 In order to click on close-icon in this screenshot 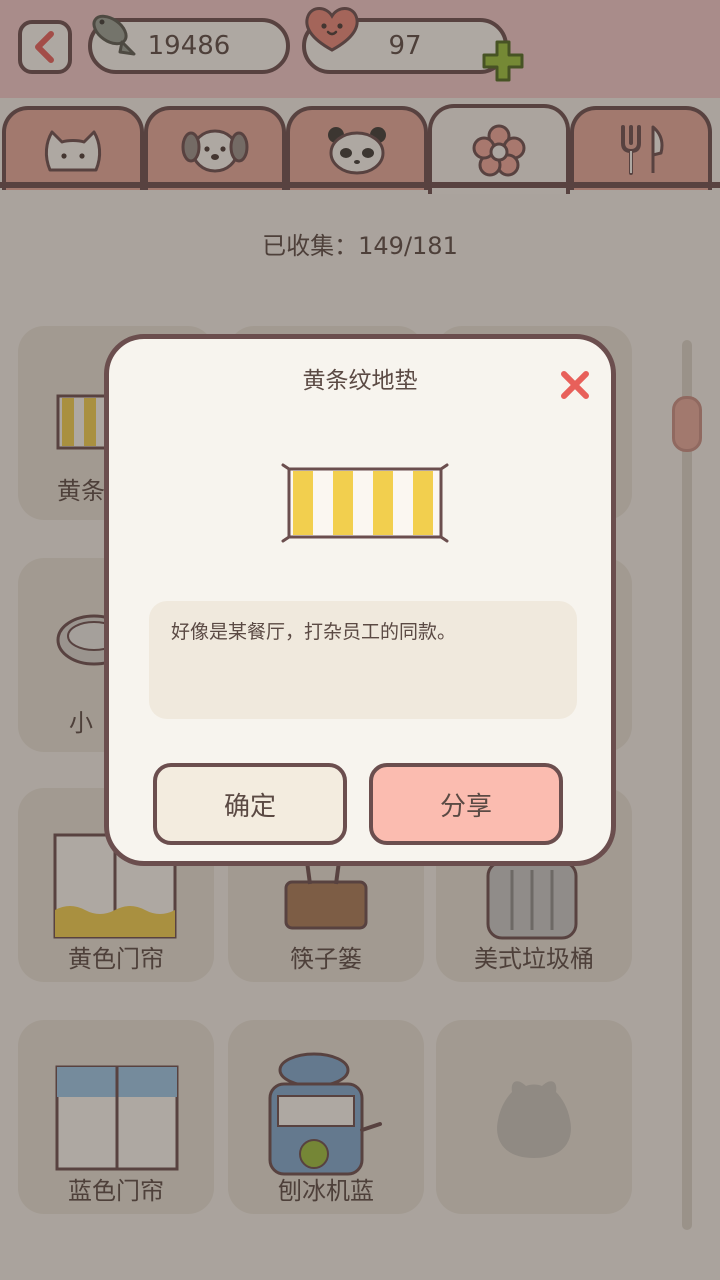, I will do `click(575, 385)`.